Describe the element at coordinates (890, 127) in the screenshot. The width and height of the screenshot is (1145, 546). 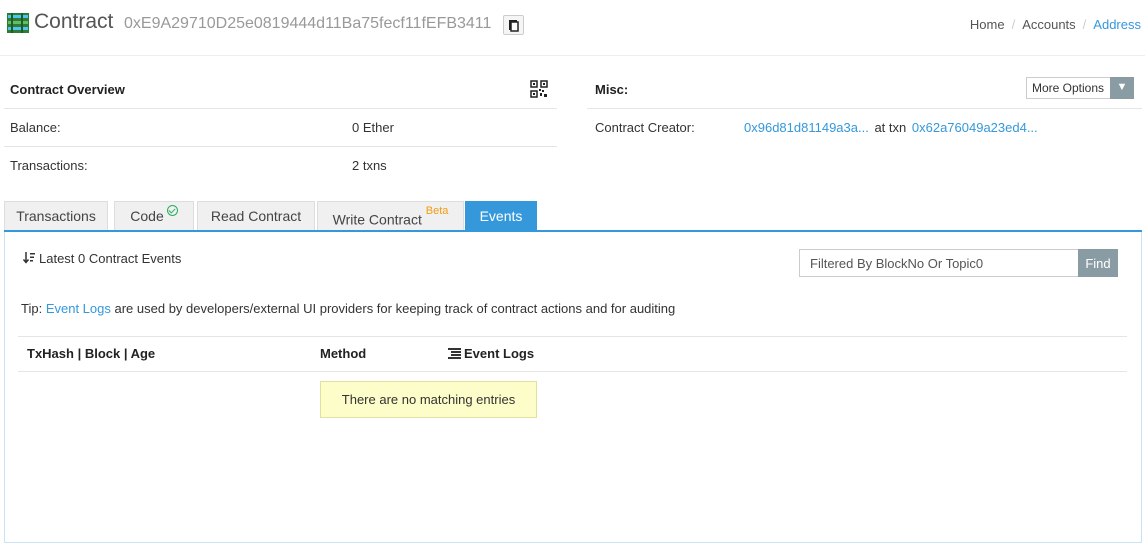
I see `at-txn-text: at txn` at that location.